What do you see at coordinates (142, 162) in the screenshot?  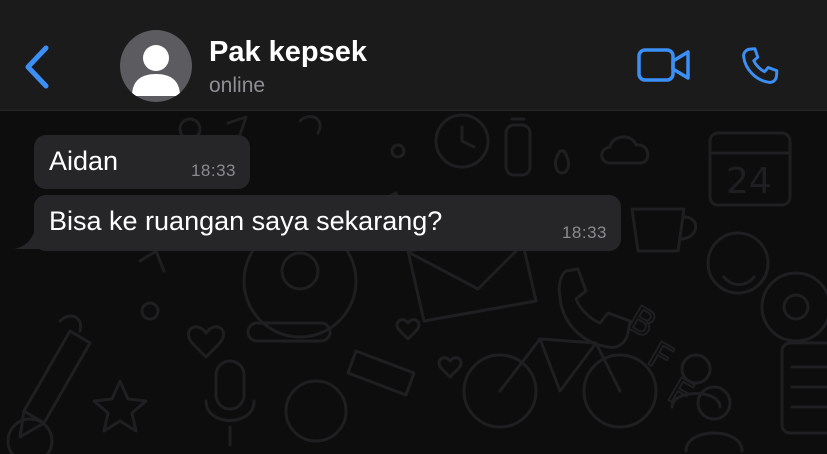 I see `message-bubble: Aidan 18:33` at bounding box center [142, 162].